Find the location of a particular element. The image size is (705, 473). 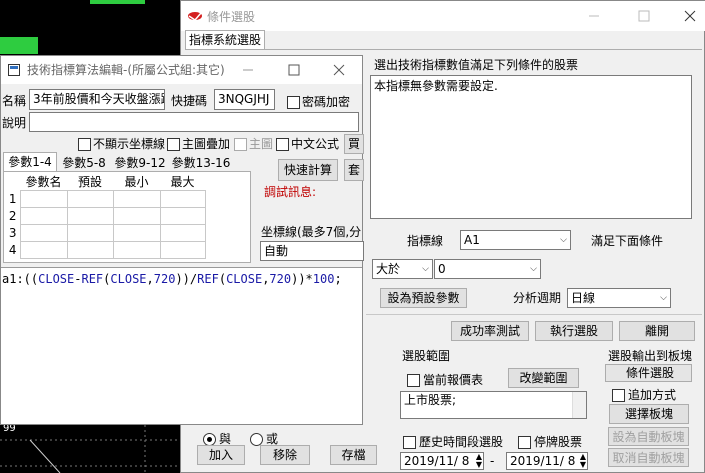

compare-select: 大於 ⌵ is located at coordinates (402, 269).